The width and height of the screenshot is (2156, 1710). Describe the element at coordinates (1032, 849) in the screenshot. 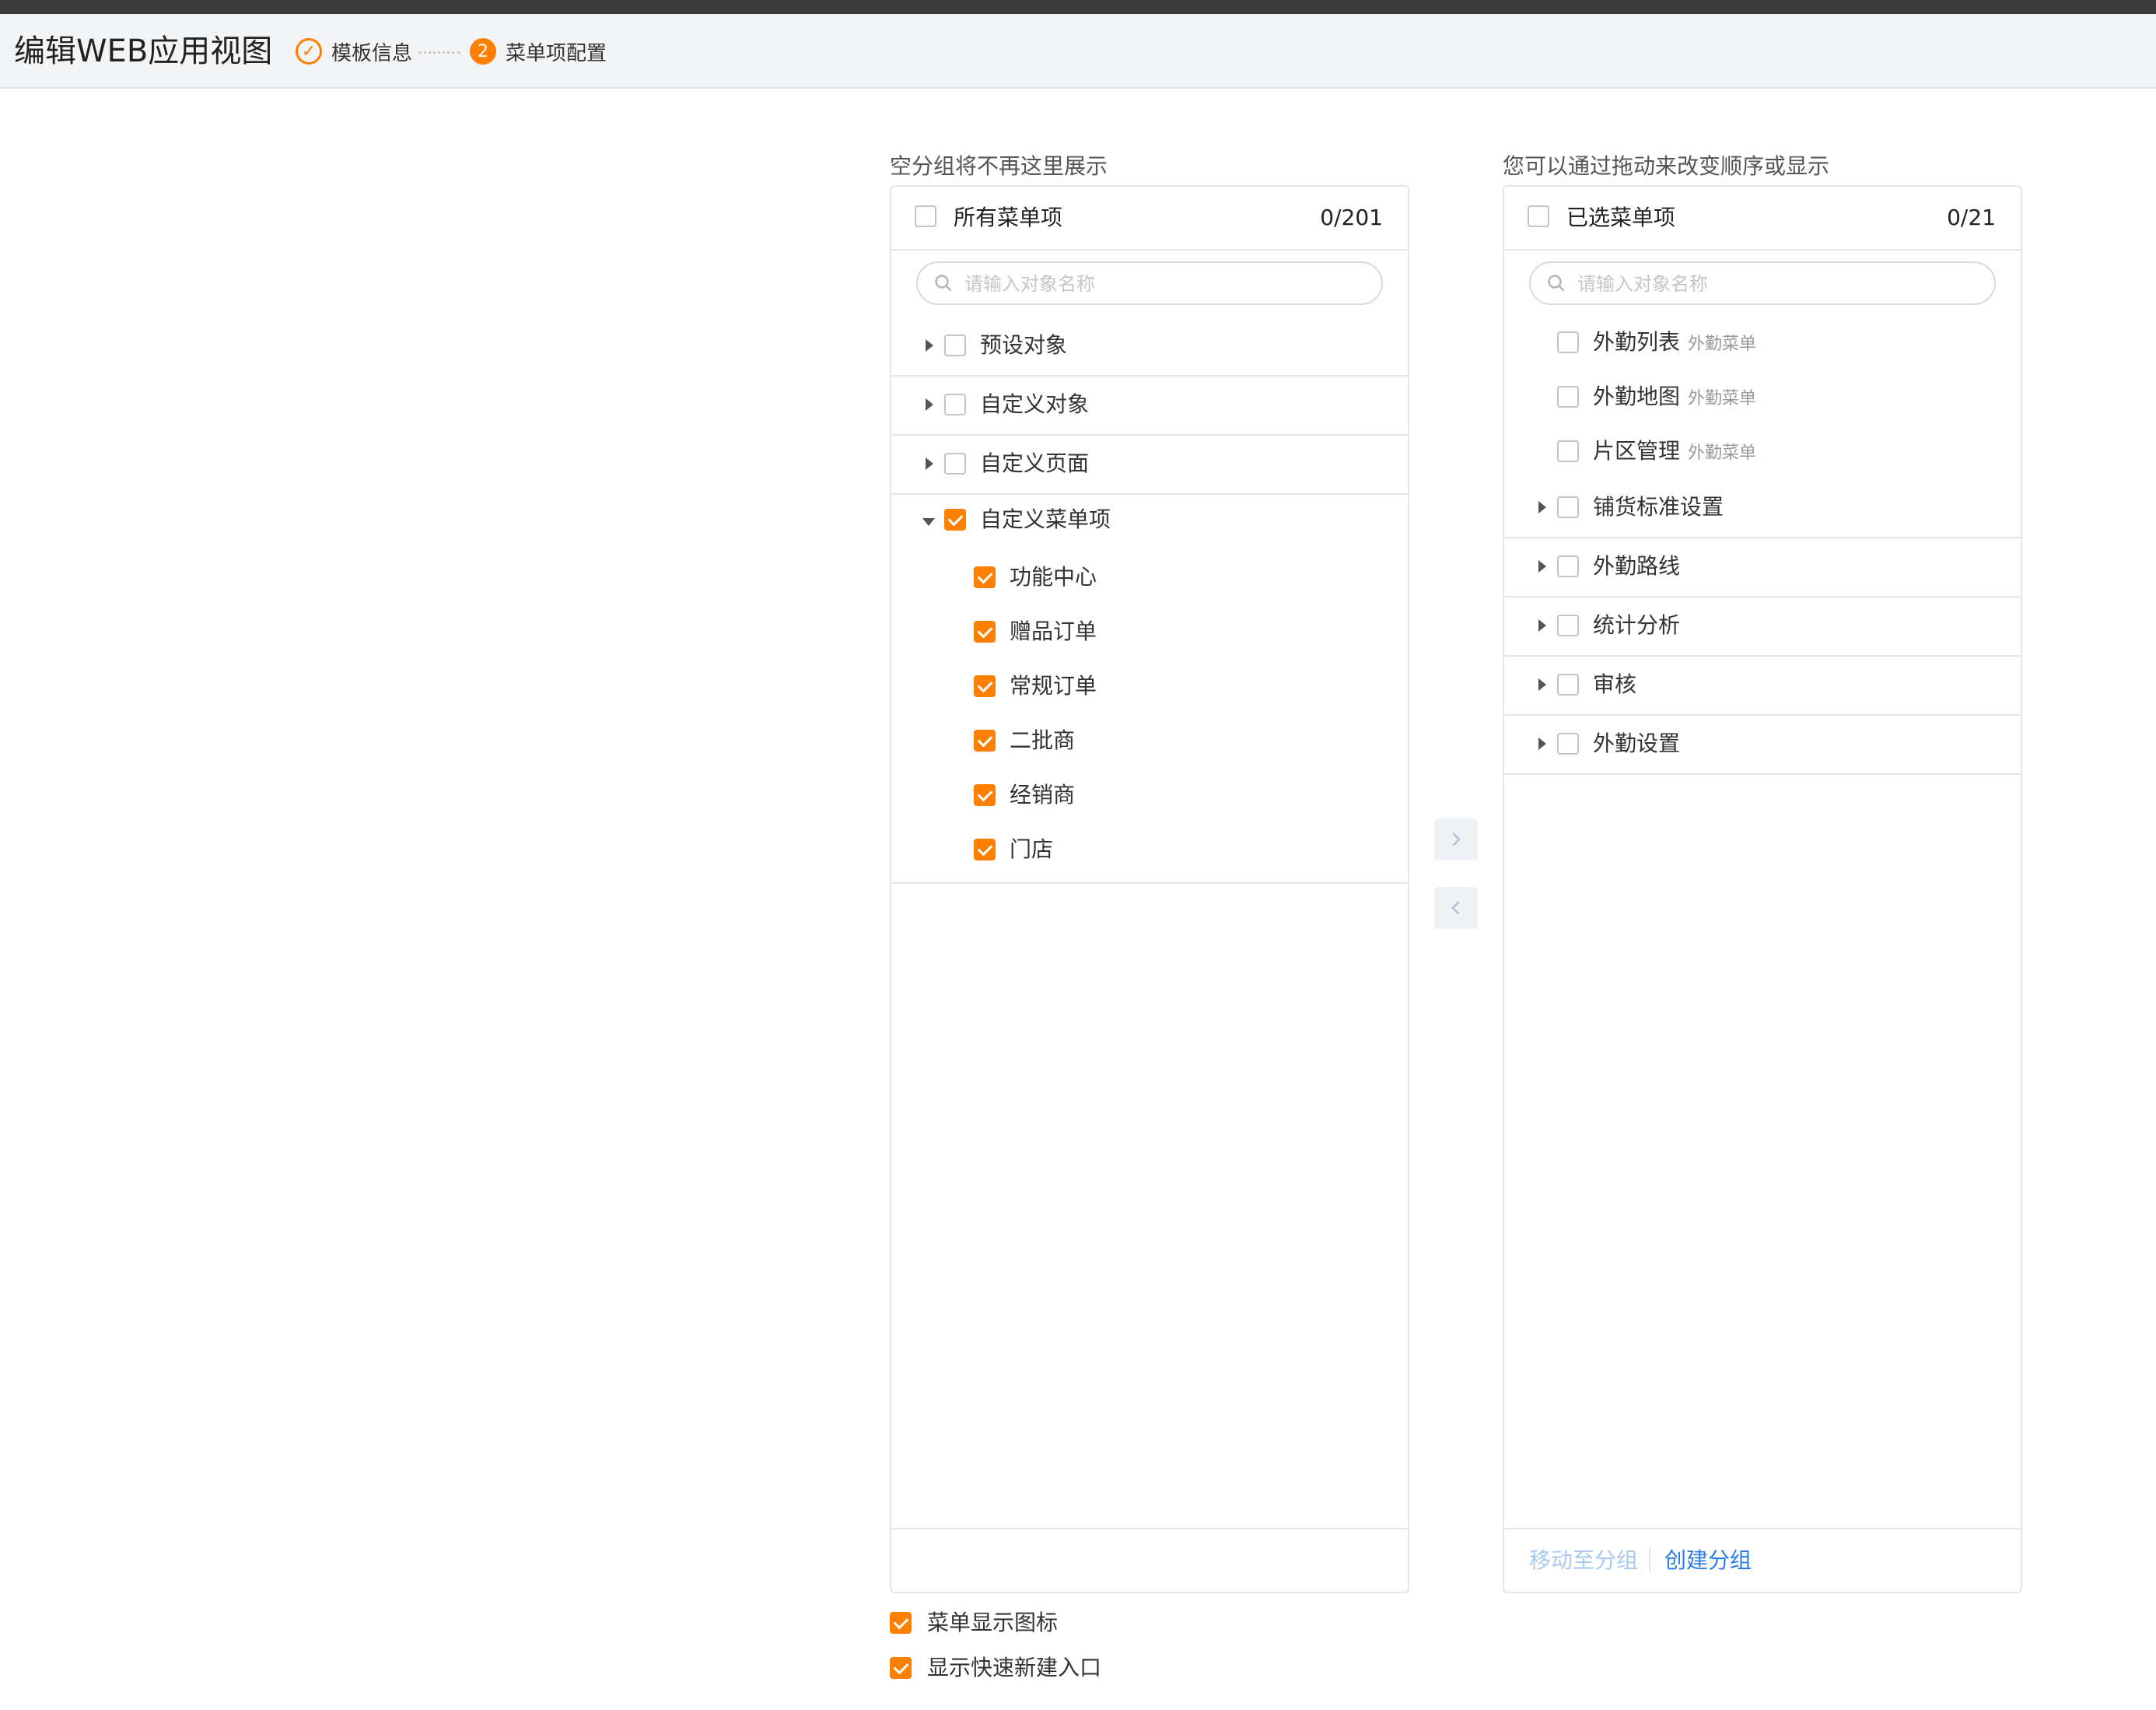

I see `item-label: 门店` at that location.